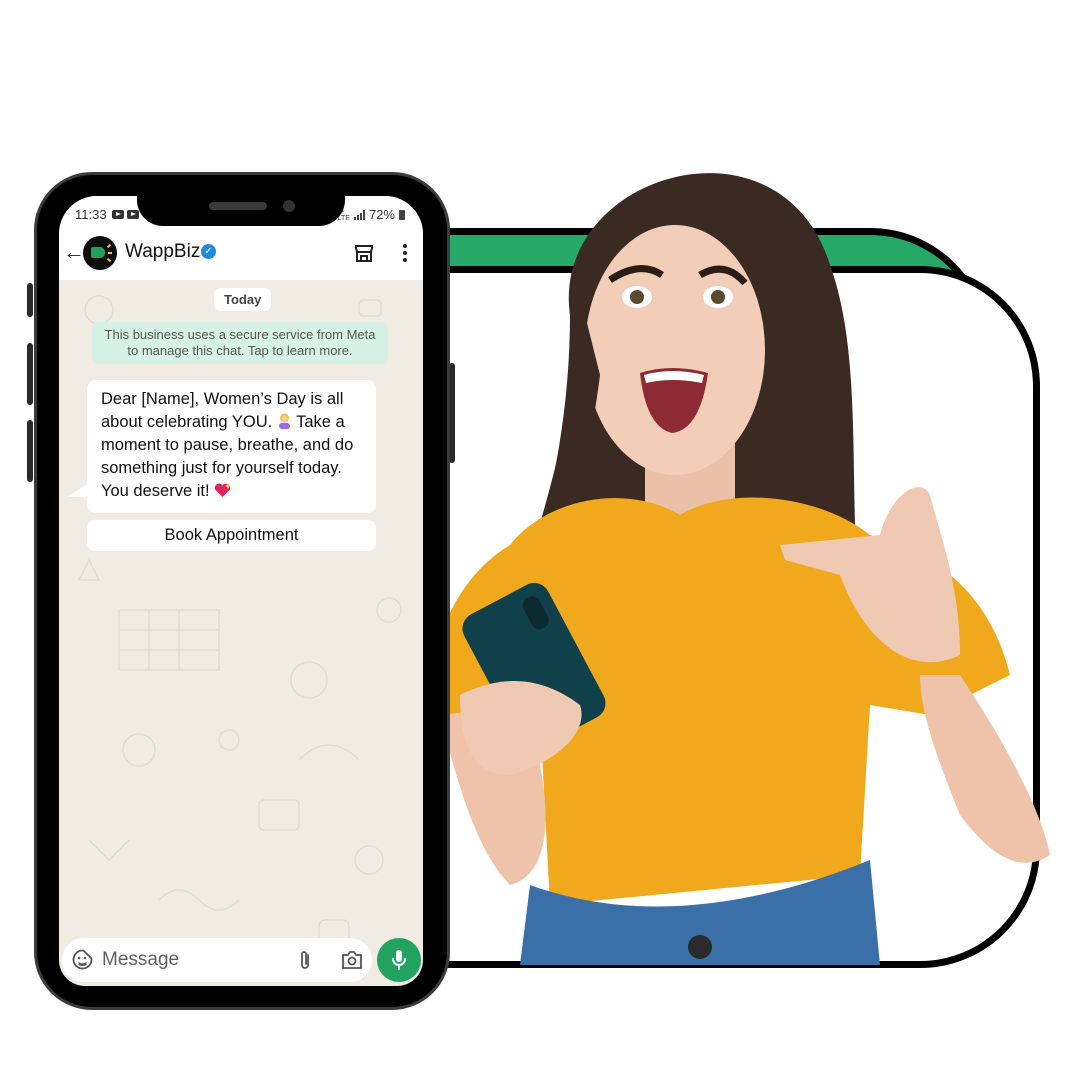  What do you see at coordinates (91, 214) in the screenshot?
I see `status-time: 11:33` at bounding box center [91, 214].